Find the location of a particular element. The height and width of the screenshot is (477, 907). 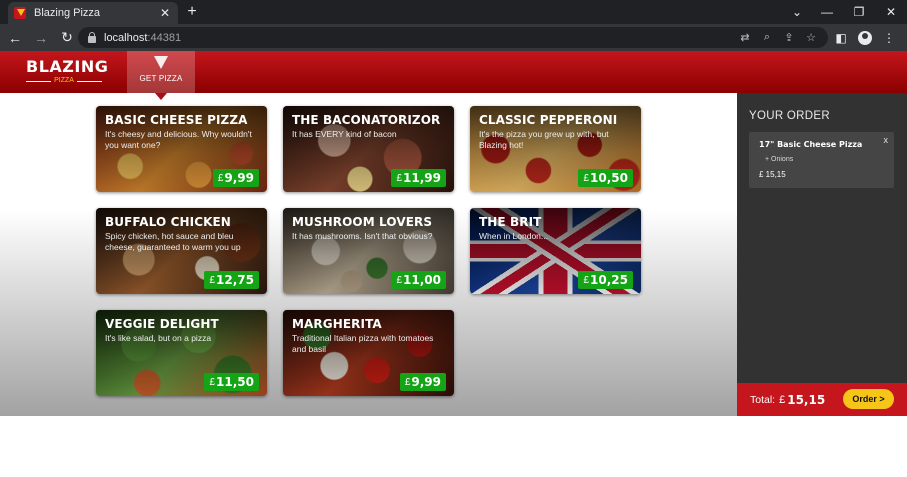

pizza-price-badge: £11,50 is located at coordinates (231, 382).